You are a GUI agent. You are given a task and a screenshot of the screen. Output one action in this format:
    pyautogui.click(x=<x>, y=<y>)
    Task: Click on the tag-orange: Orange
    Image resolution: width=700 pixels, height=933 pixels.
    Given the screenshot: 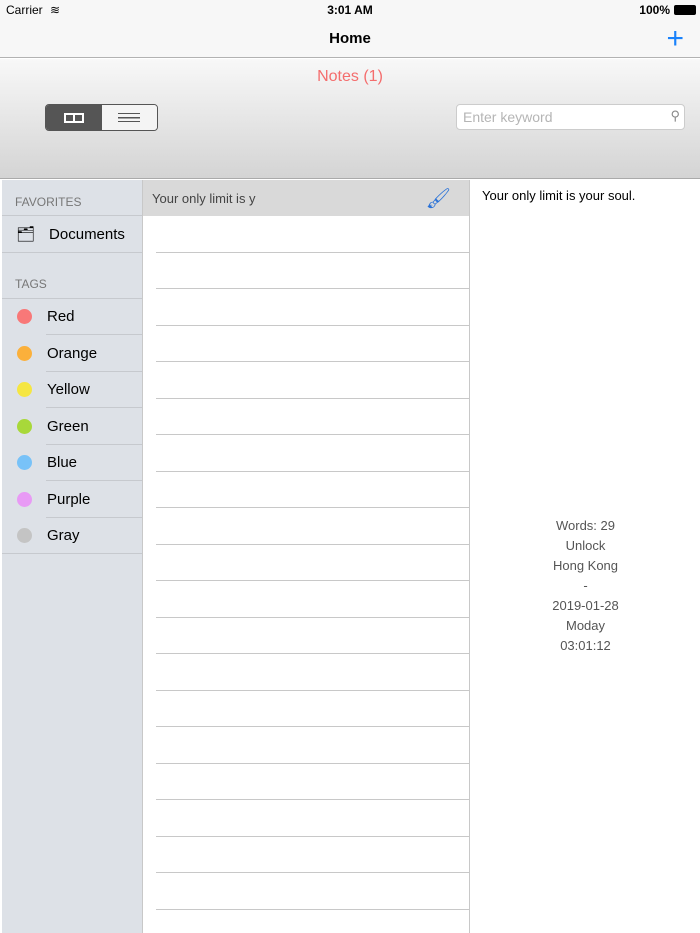 What is the action you would take?
    pyautogui.click(x=72, y=353)
    